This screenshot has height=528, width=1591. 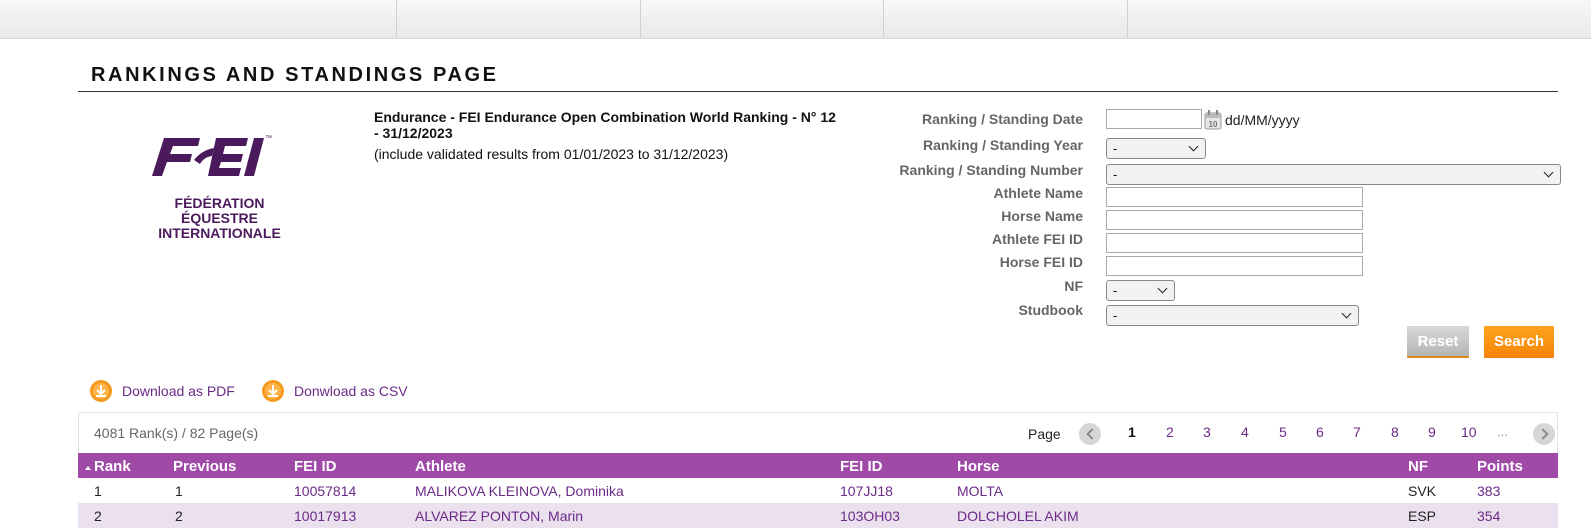 I want to click on page-title: RANKINGS AND STANDINGS PAGE, so click(x=295, y=75).